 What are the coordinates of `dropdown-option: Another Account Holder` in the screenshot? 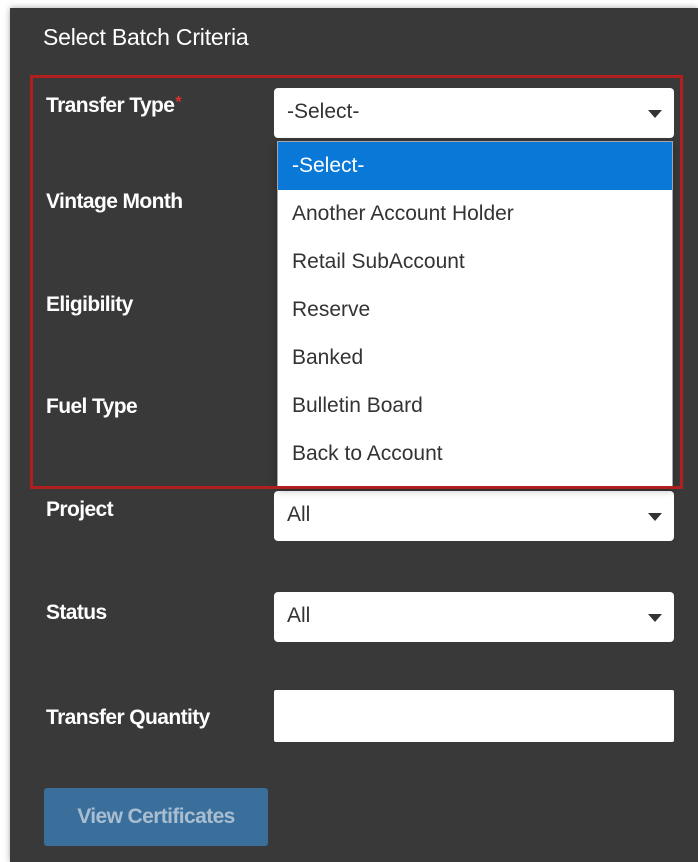 It's located at (475, 214).